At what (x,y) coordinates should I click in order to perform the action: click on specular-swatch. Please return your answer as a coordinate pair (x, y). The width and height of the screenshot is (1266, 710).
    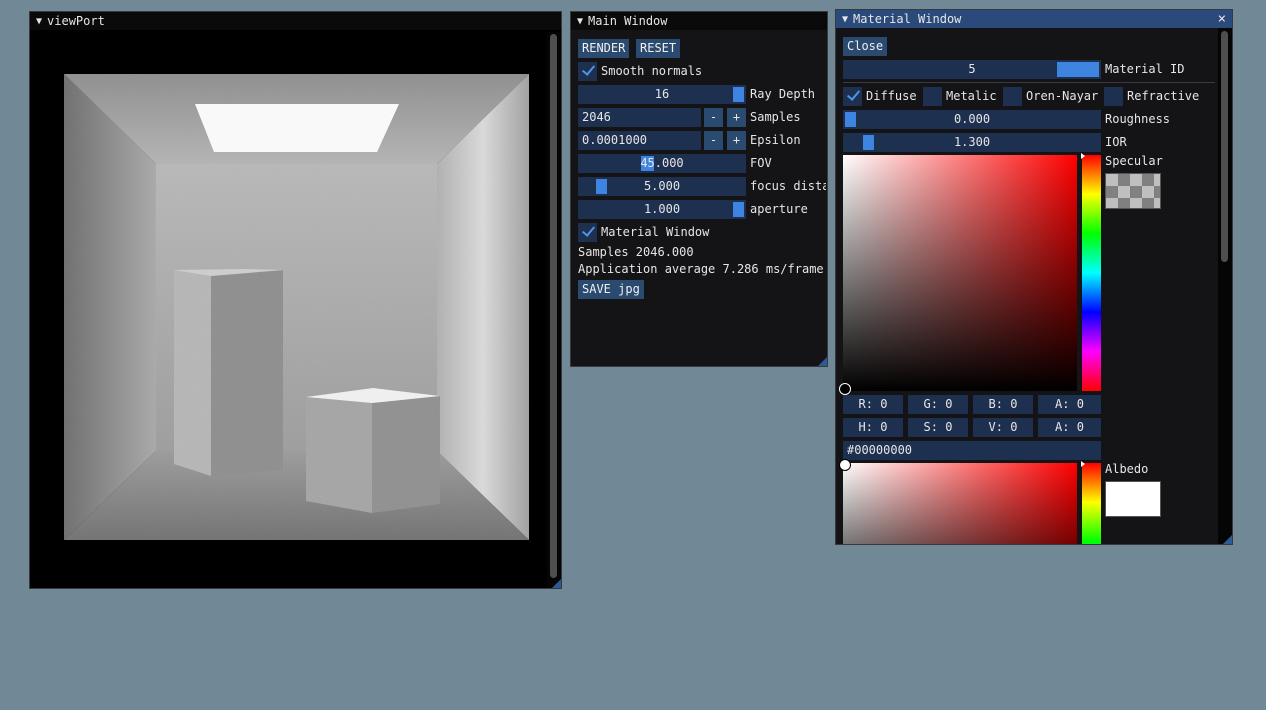
    Looking at the image, I should click on (1133, 191).